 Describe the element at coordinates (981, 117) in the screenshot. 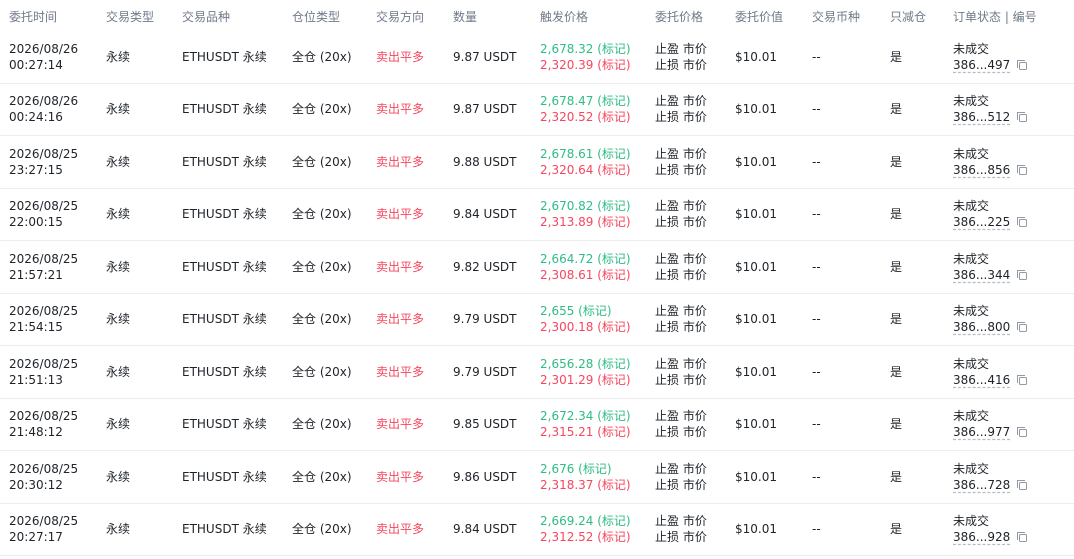

I see `order-id: 386...512` at that location.